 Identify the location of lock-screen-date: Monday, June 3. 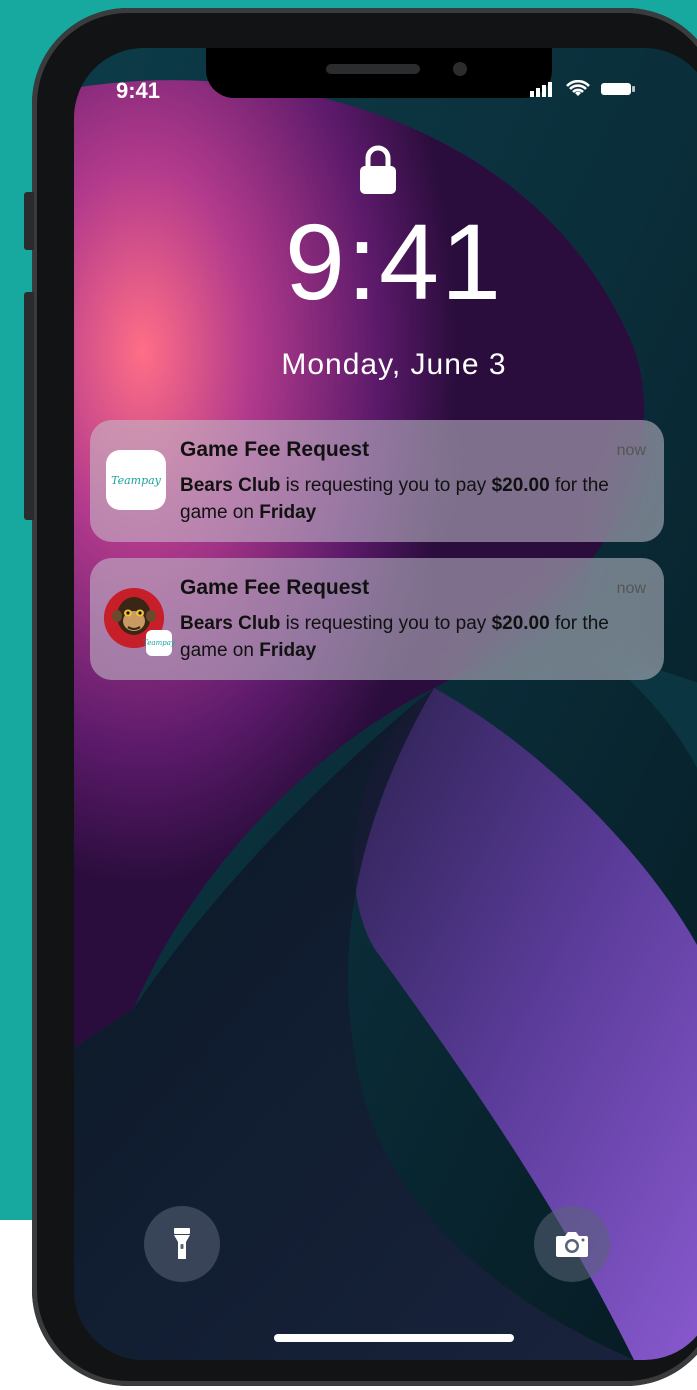
(394, 364).